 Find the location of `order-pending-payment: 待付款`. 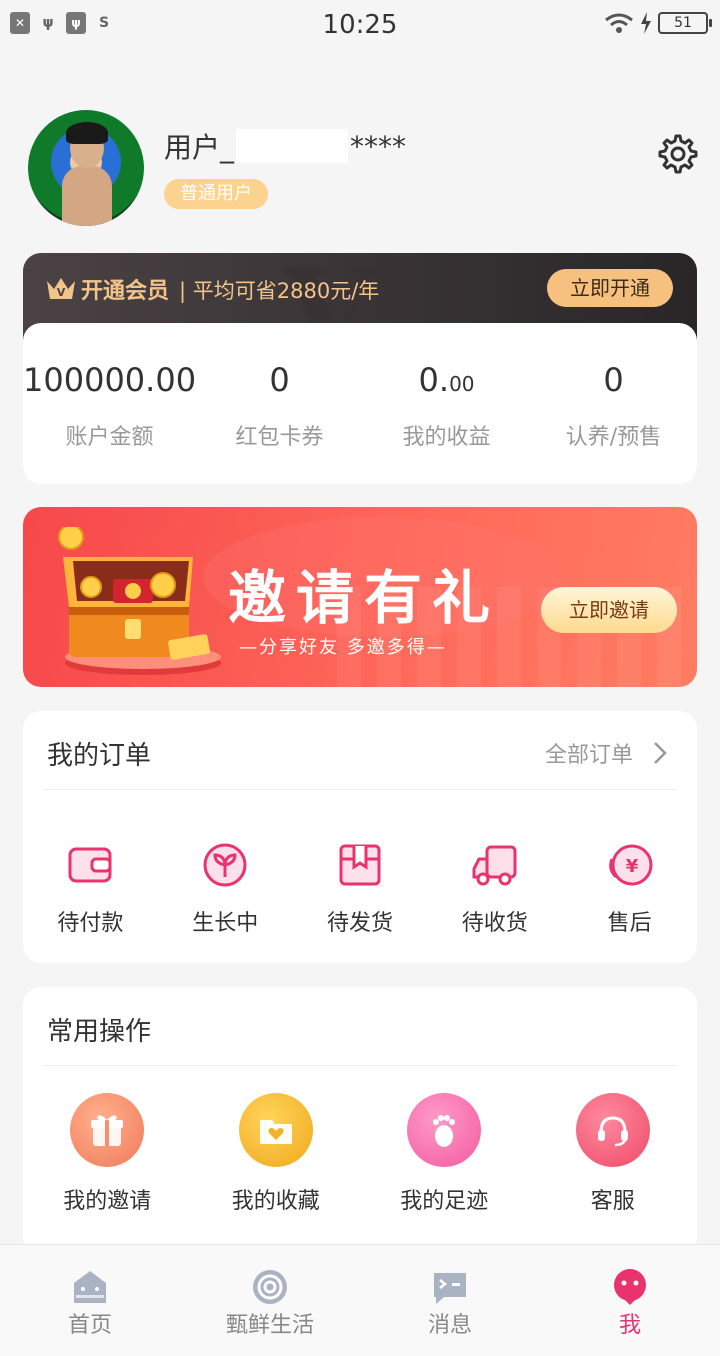

order-pending-payment: 待付款 is located at coordinates (90, 889).